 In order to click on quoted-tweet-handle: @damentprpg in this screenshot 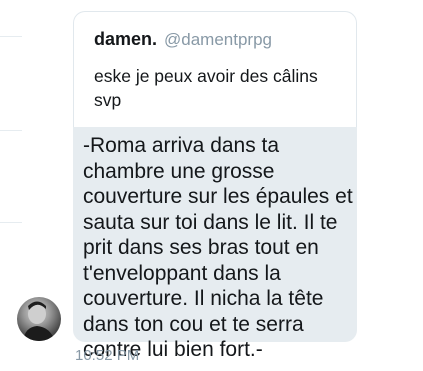, I will do `click(218, 39)`.